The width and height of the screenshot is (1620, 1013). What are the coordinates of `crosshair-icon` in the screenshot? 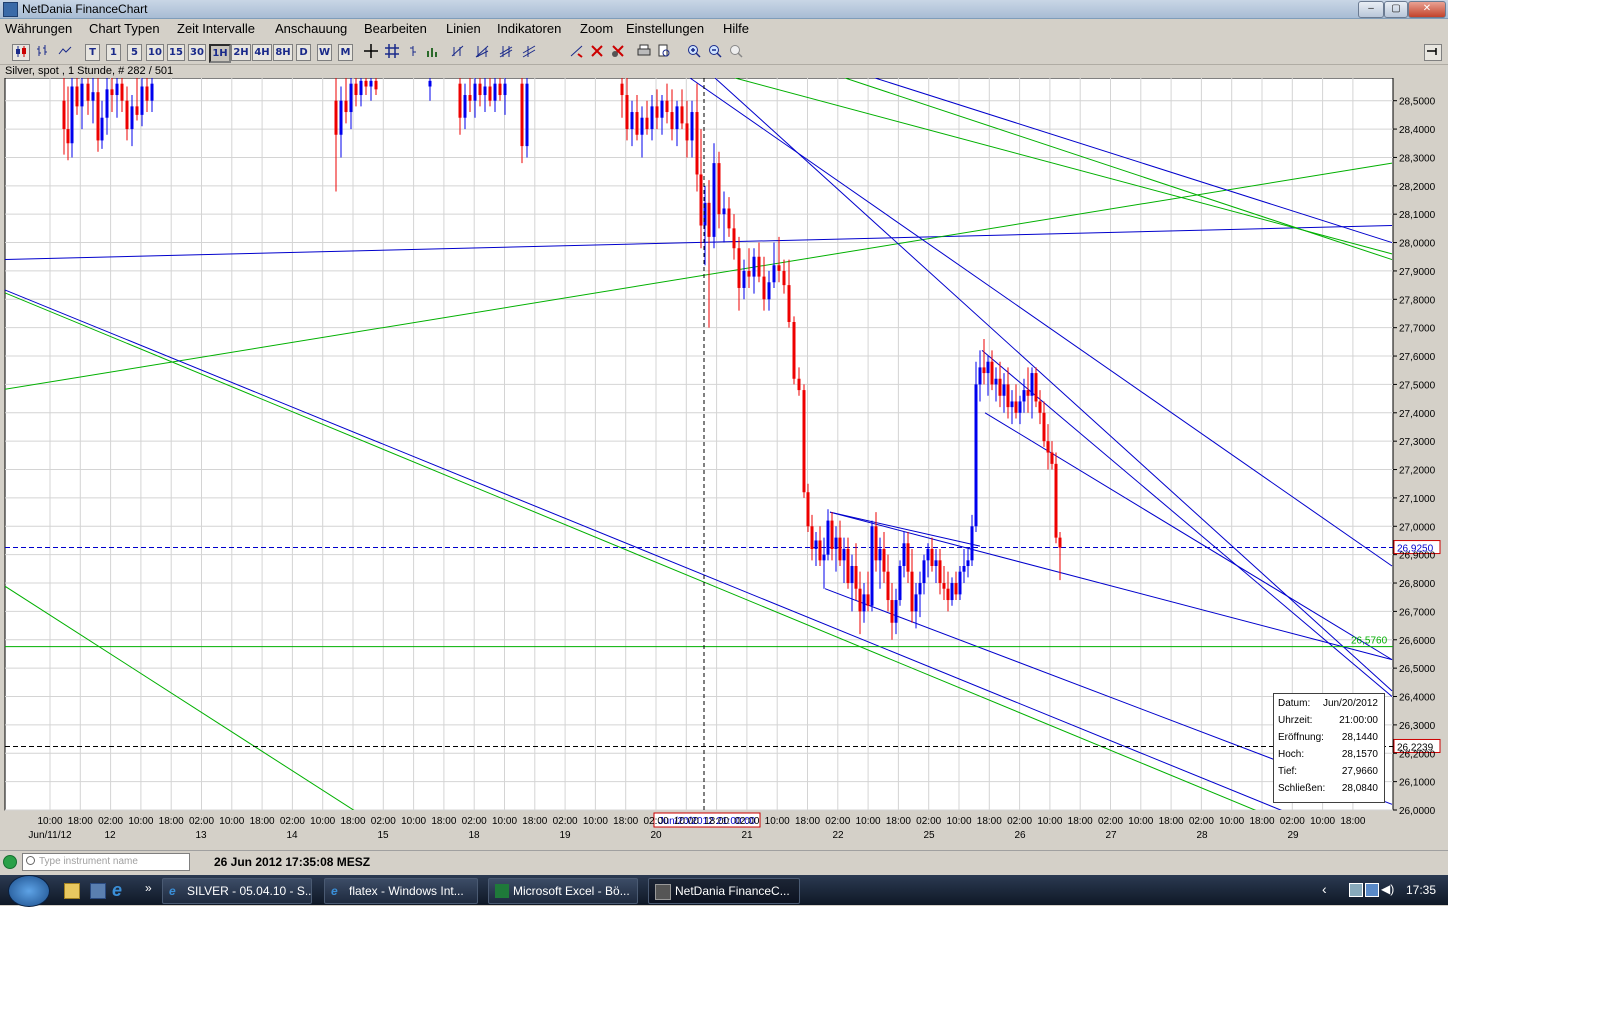 It's located at (371, 51).